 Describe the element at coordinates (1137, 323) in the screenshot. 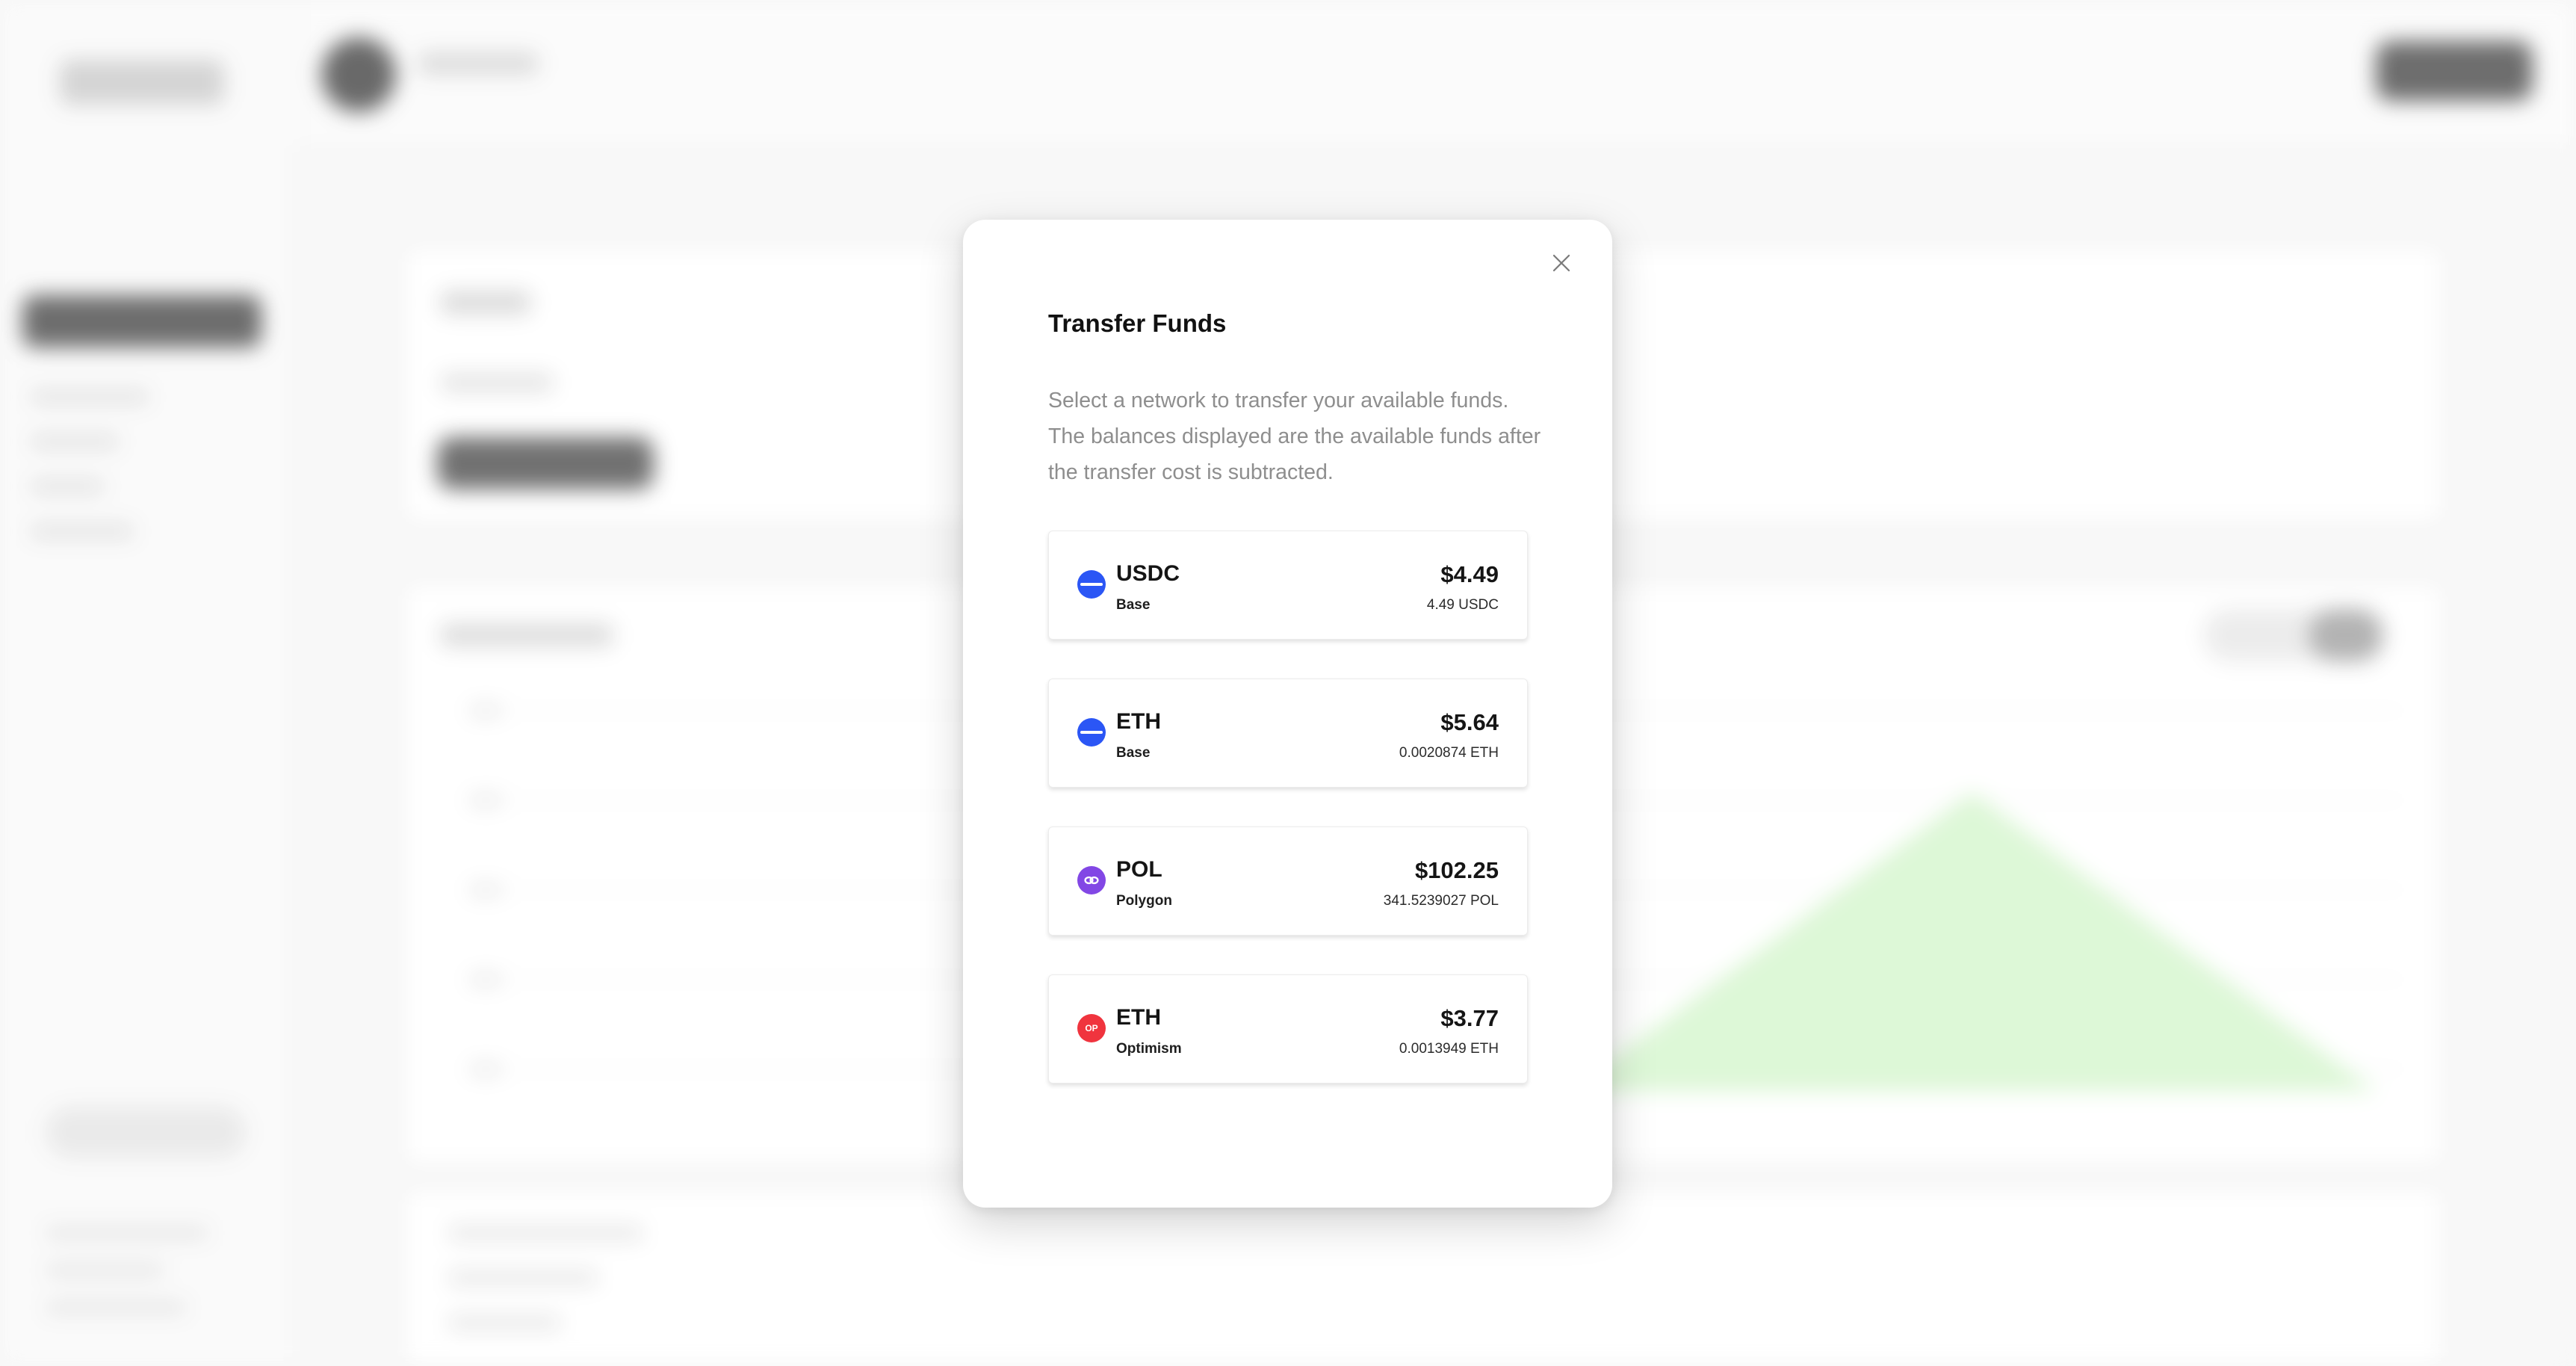

I see `modal-title: Transfer Funds` at that location.